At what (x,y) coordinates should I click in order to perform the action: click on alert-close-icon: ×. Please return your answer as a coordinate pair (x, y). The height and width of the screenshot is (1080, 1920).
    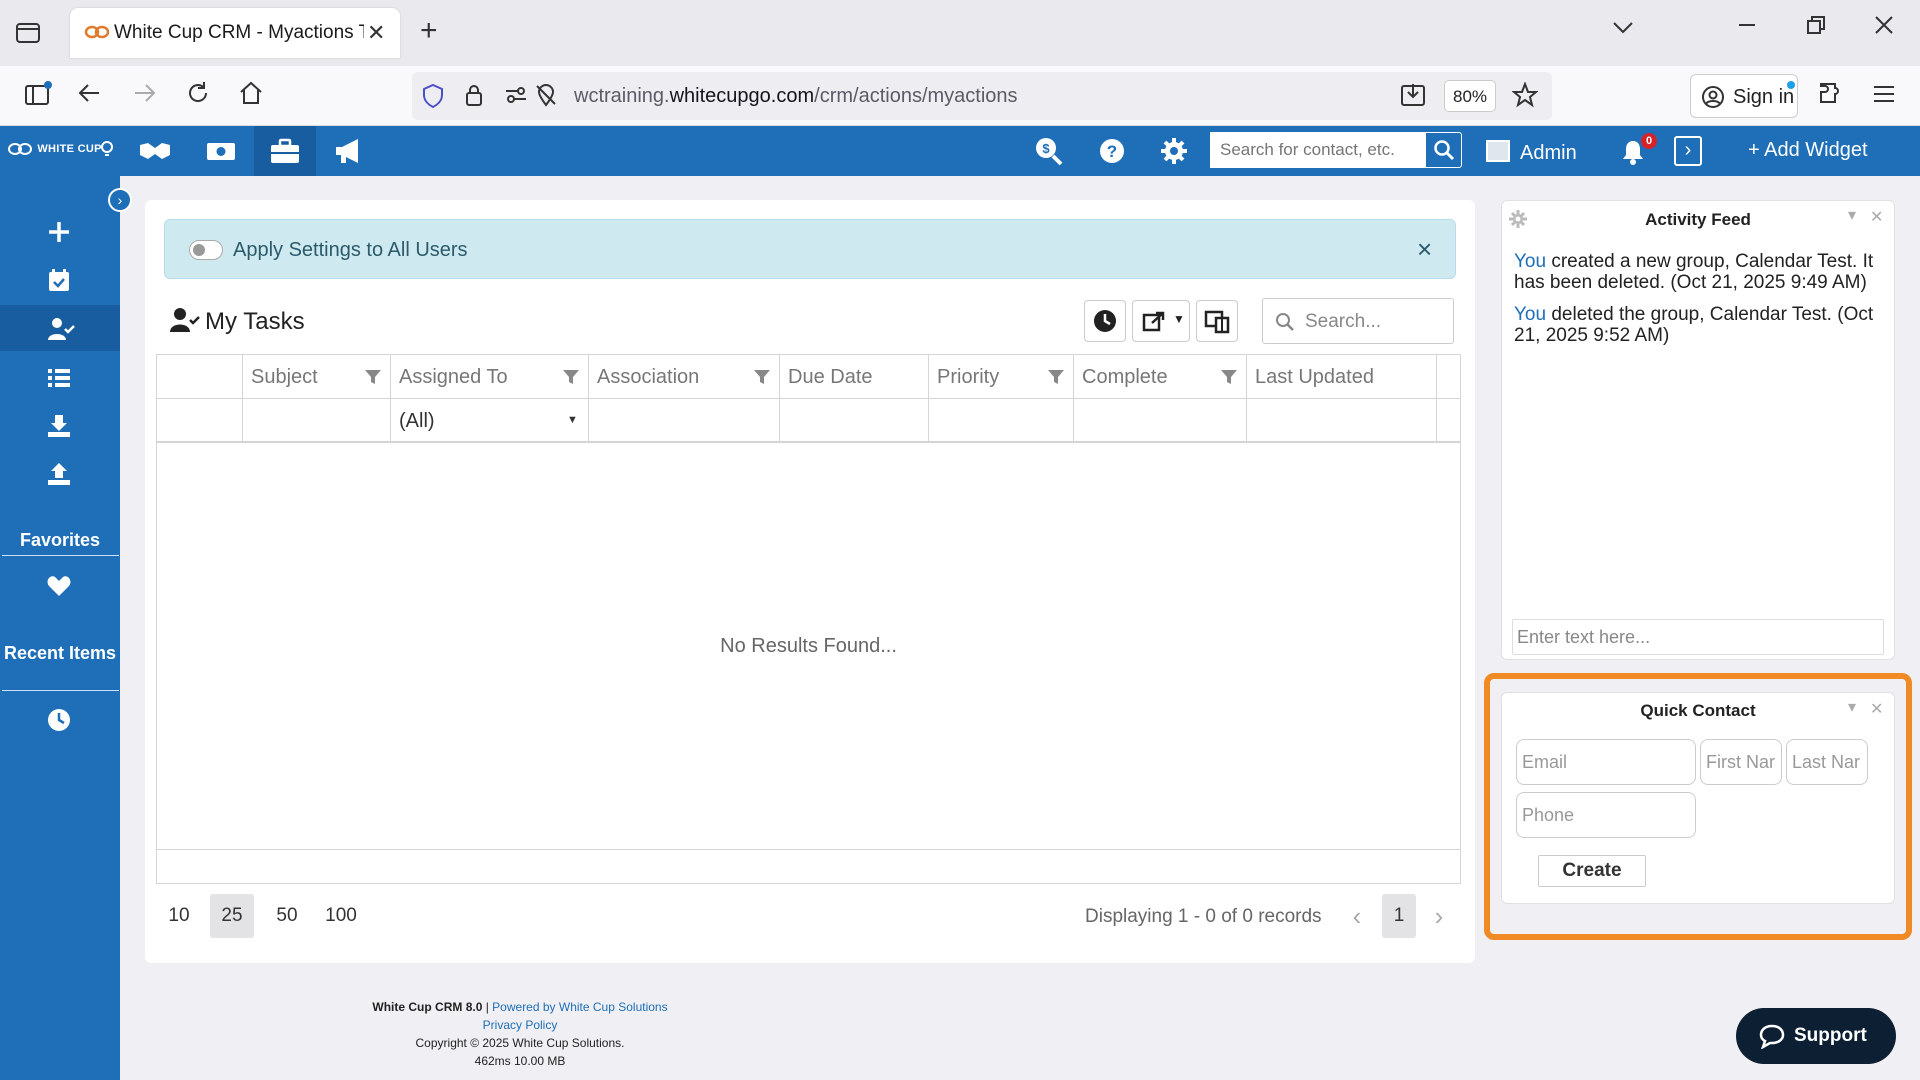
    Looking at the image, I should click on (1424, 249).